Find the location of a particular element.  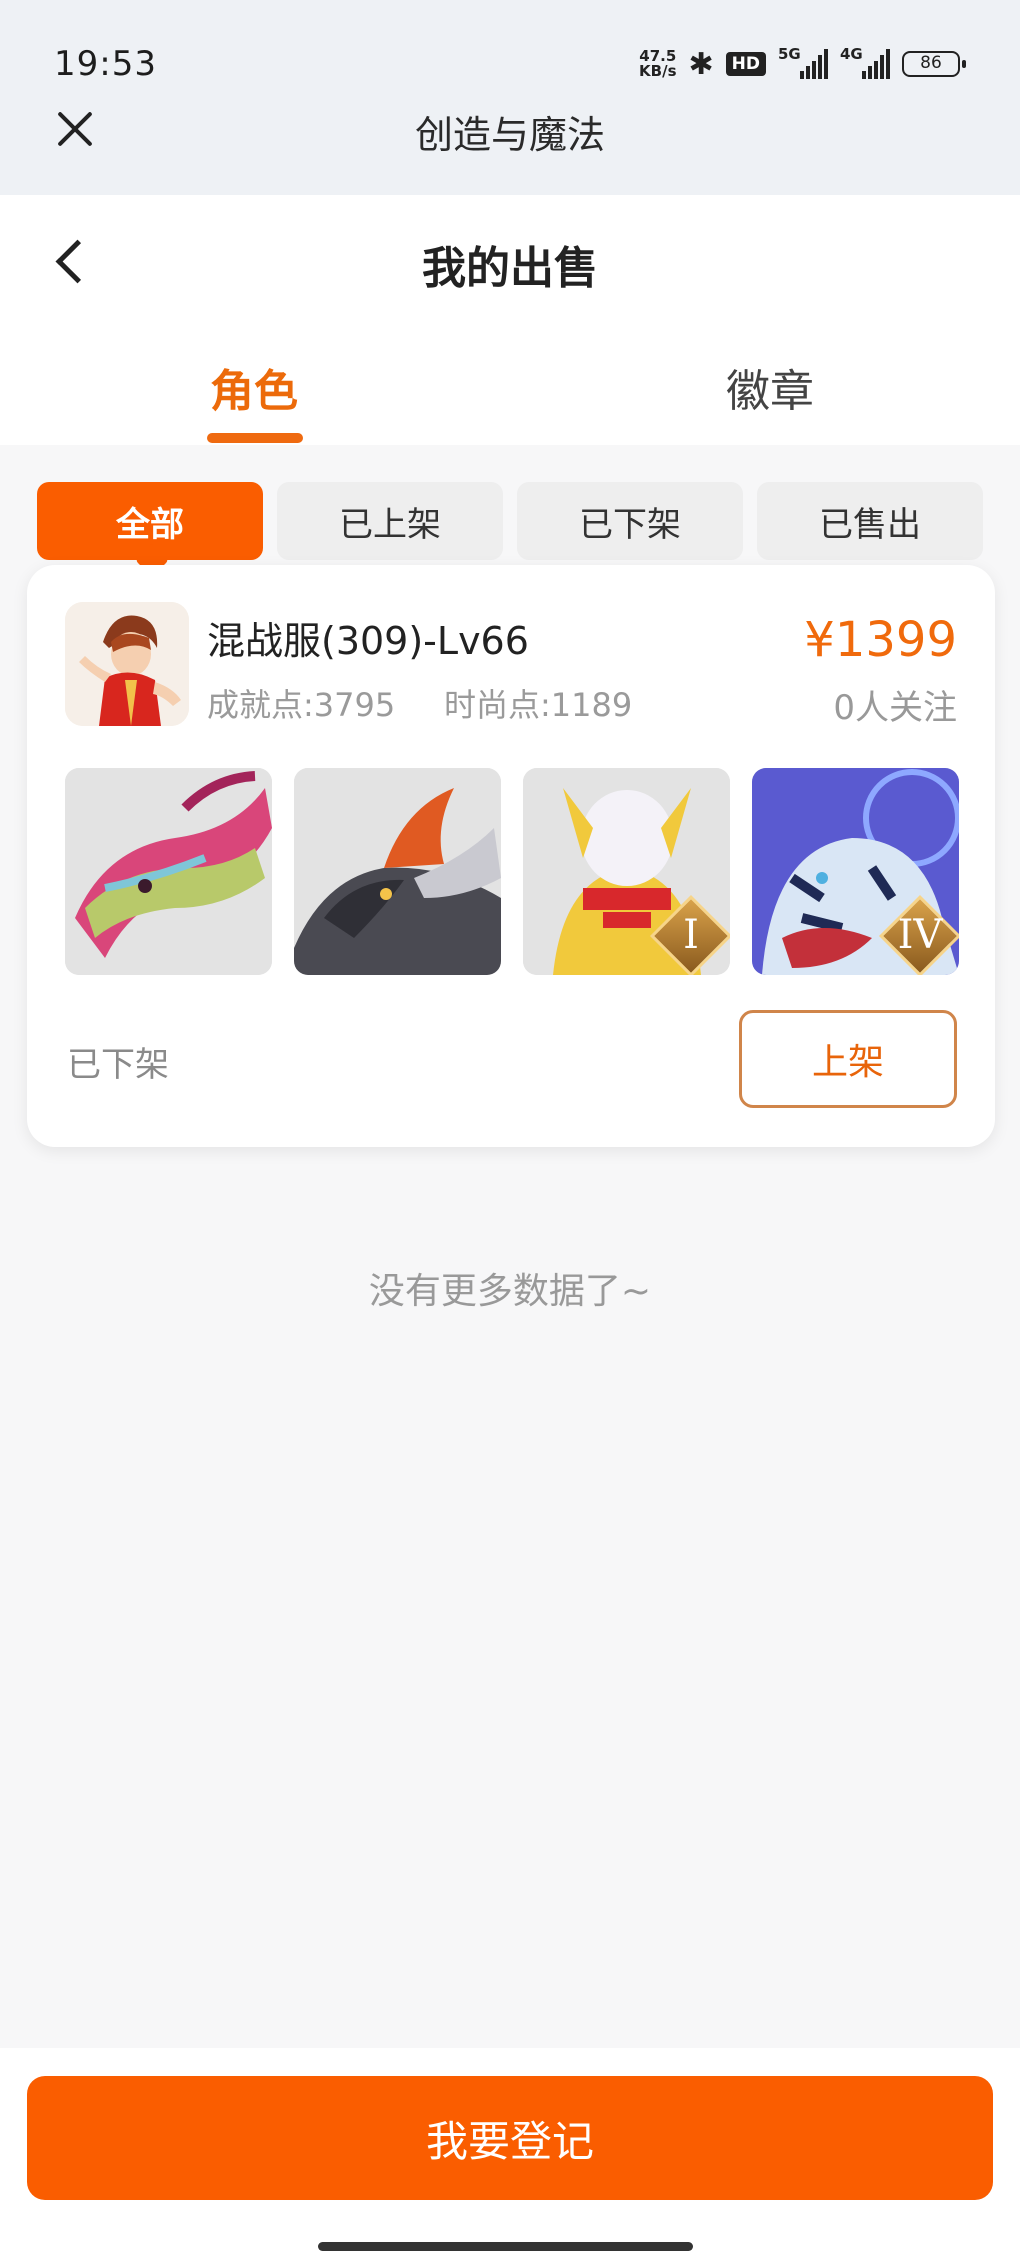

status-bar: 19:53 47.5 KB/s ✱ HD 5G 4G 86 创造与魔法 is located at coordinates (510, 97).